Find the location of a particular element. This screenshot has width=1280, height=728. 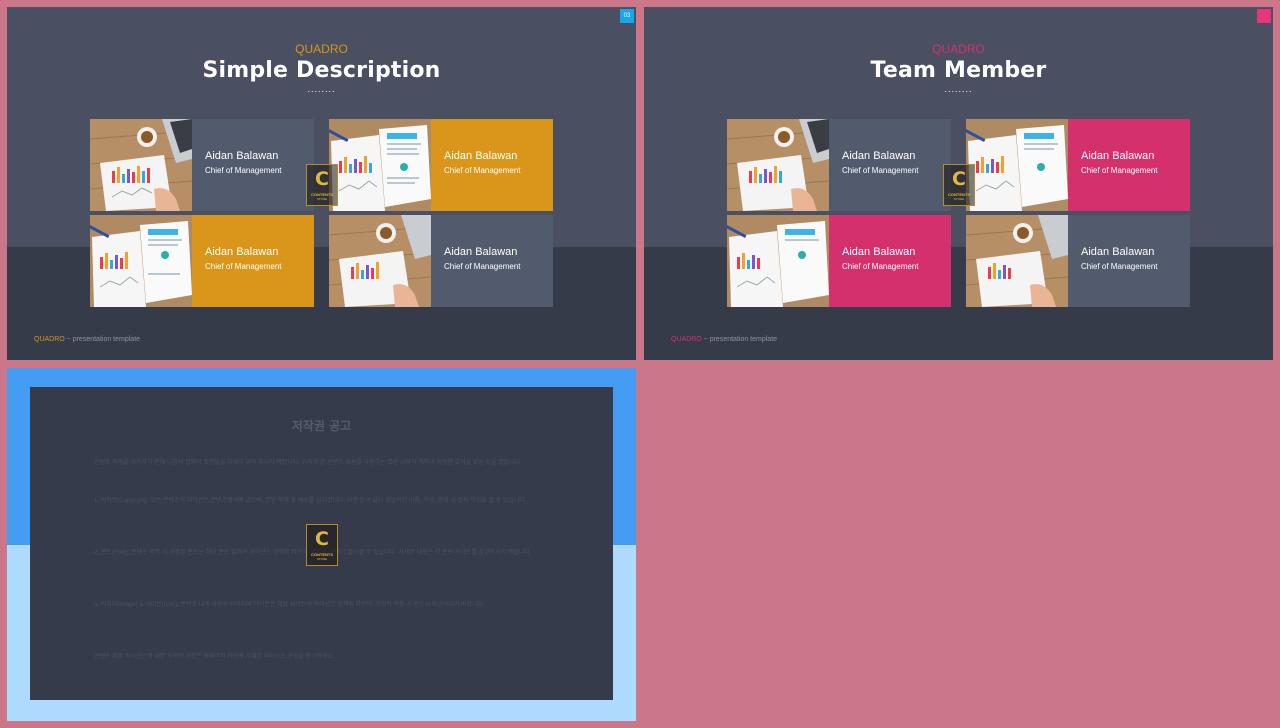

slide-number-badge: 03 is located at coordinates (627, 16).